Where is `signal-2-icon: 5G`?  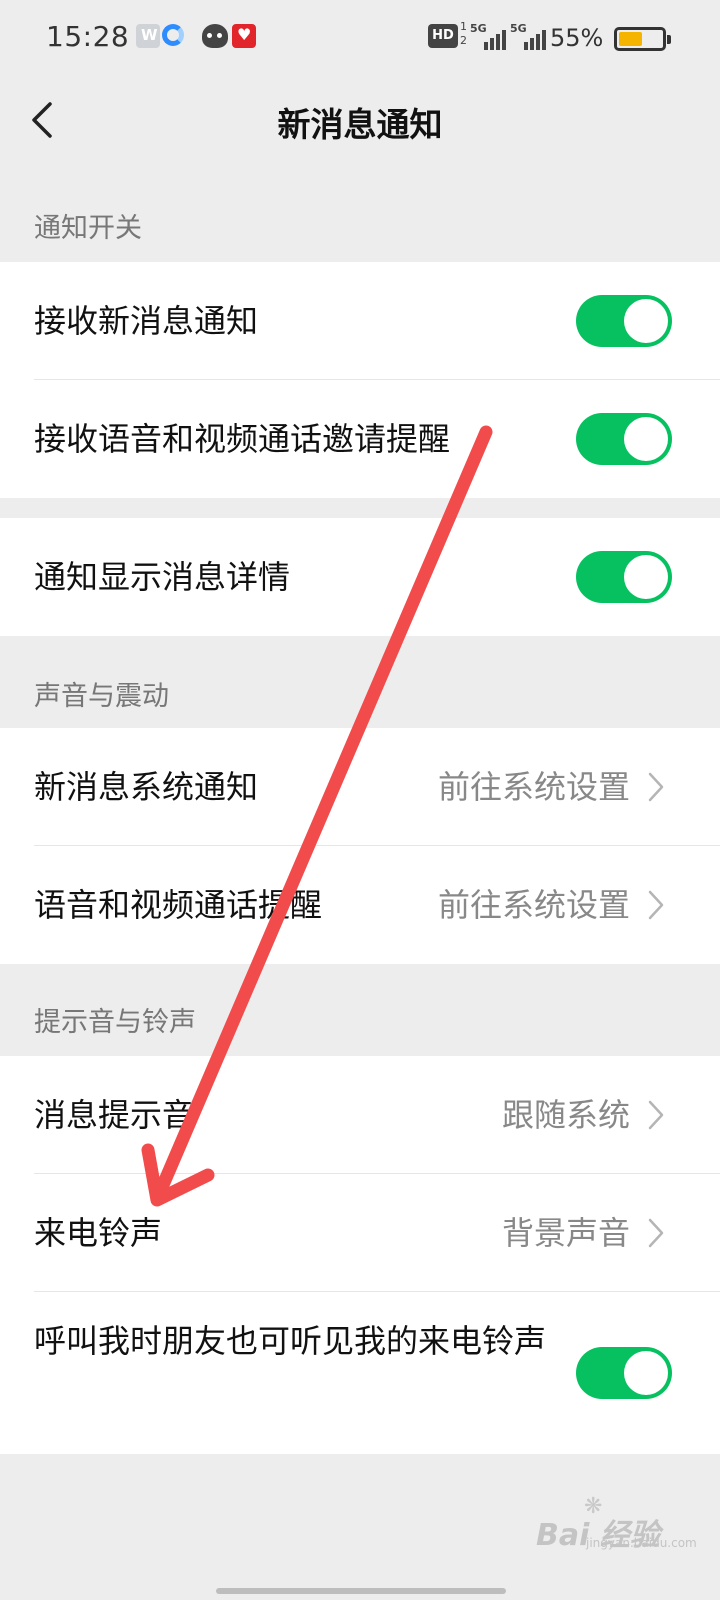
signal-2-icon: 5G is located at coordinates (529, 36).